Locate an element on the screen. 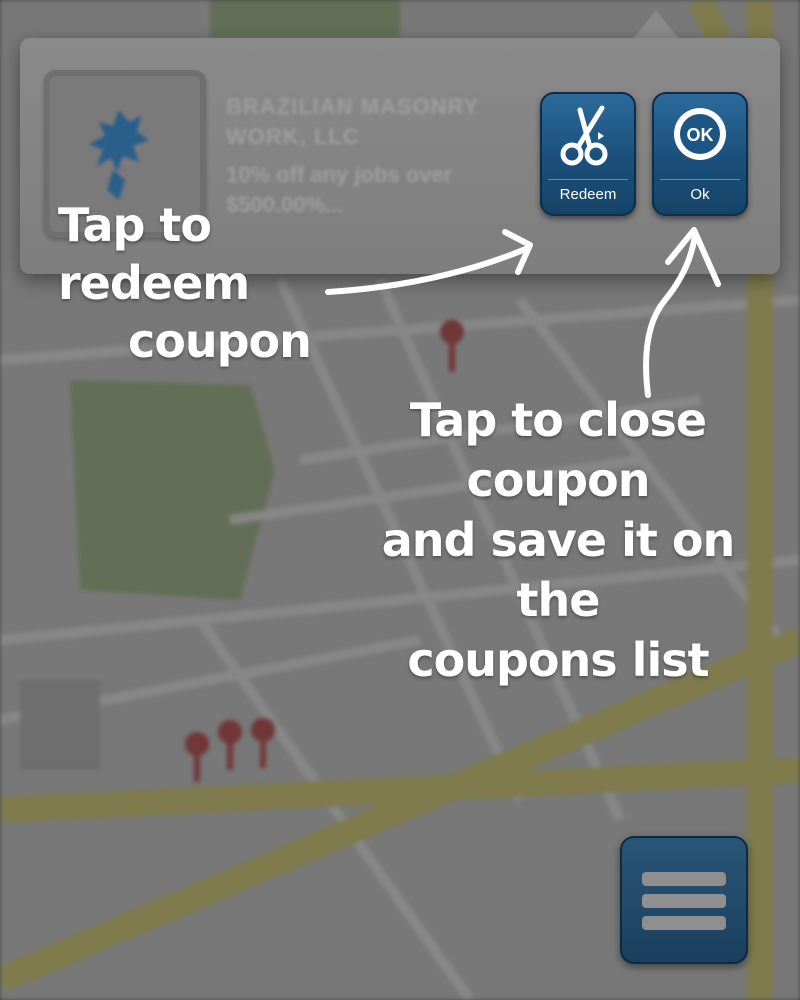  menu-button is located at coordinates (684, 900).